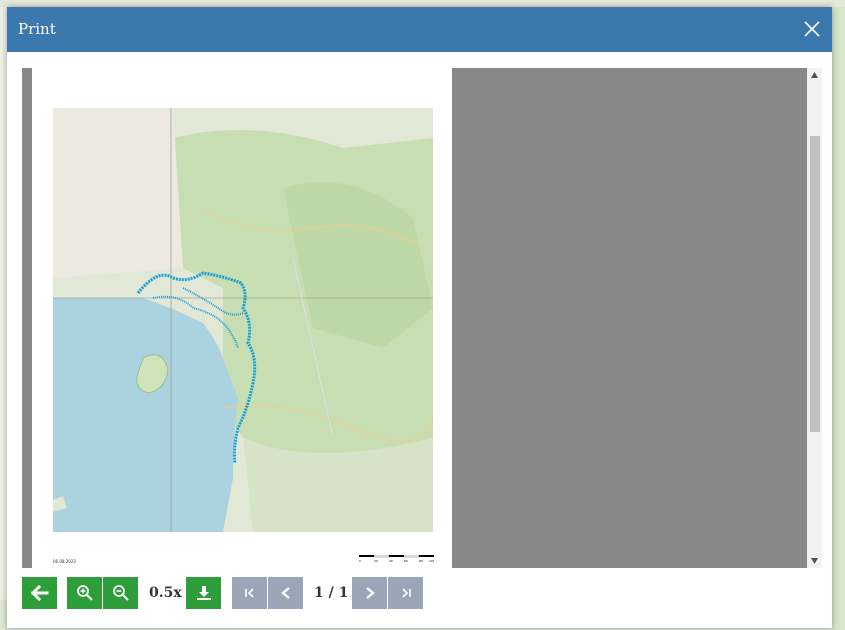 The width and height of the screenshot is (845, 630). What do you see at coordinates (814, 75) in the screenshot?
I see `scroll-up-icon` at bounding box center [814, 75].